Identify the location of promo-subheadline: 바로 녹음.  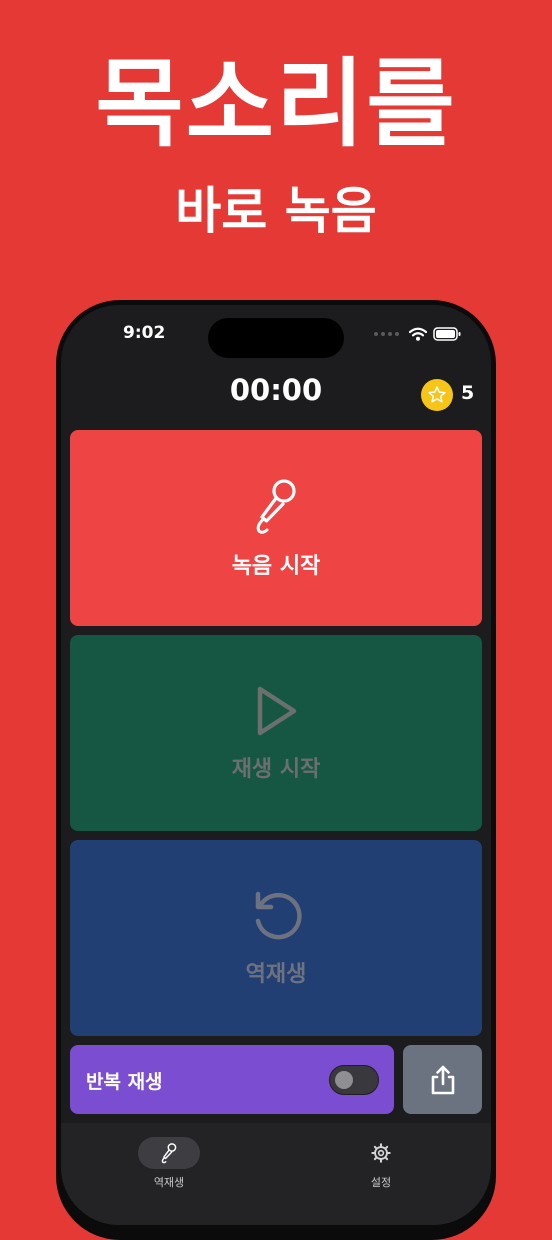
(276, 211).